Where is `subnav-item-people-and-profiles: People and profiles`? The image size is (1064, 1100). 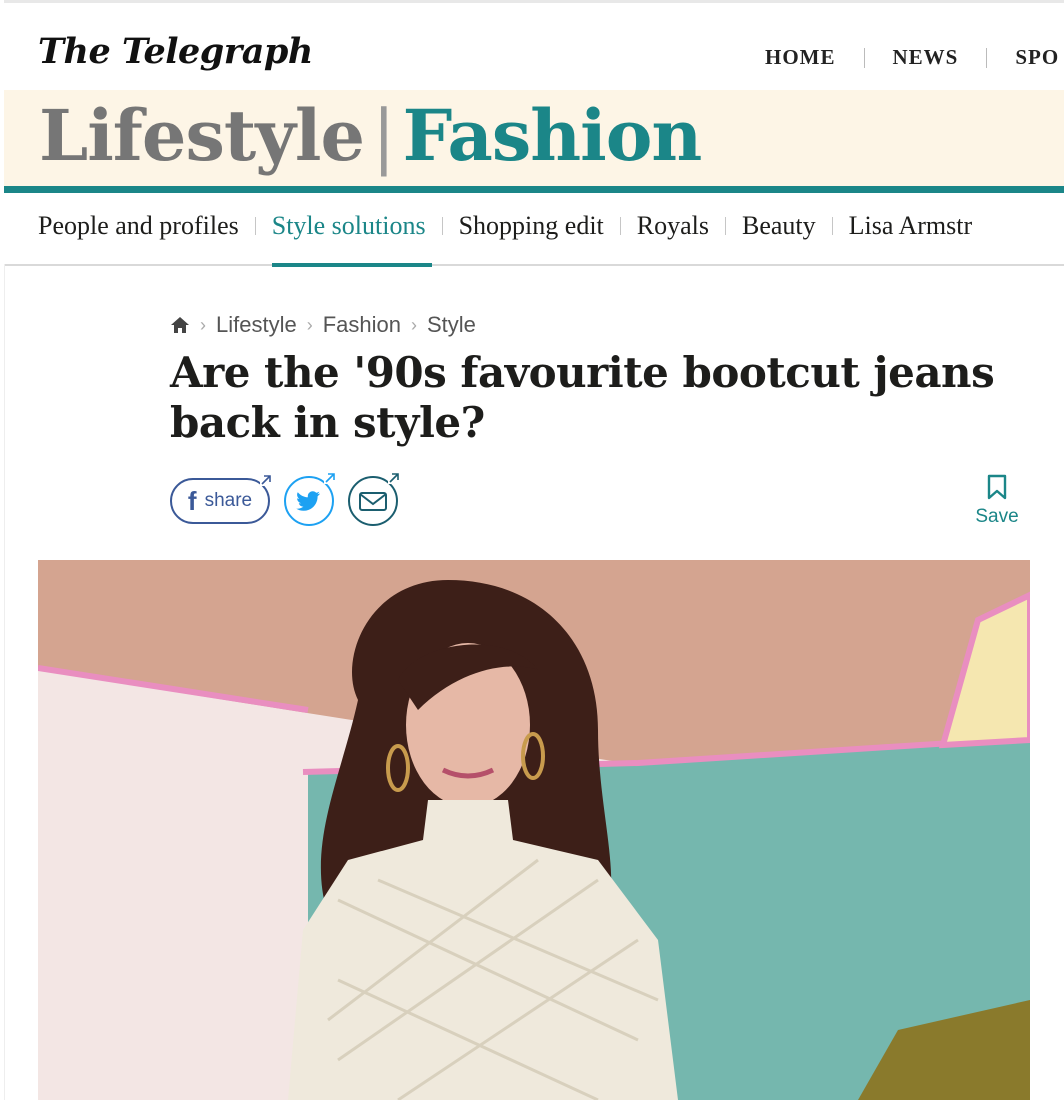 subnav-item-people-and-profiles: People and profiles is located at coordinates (138, 226).